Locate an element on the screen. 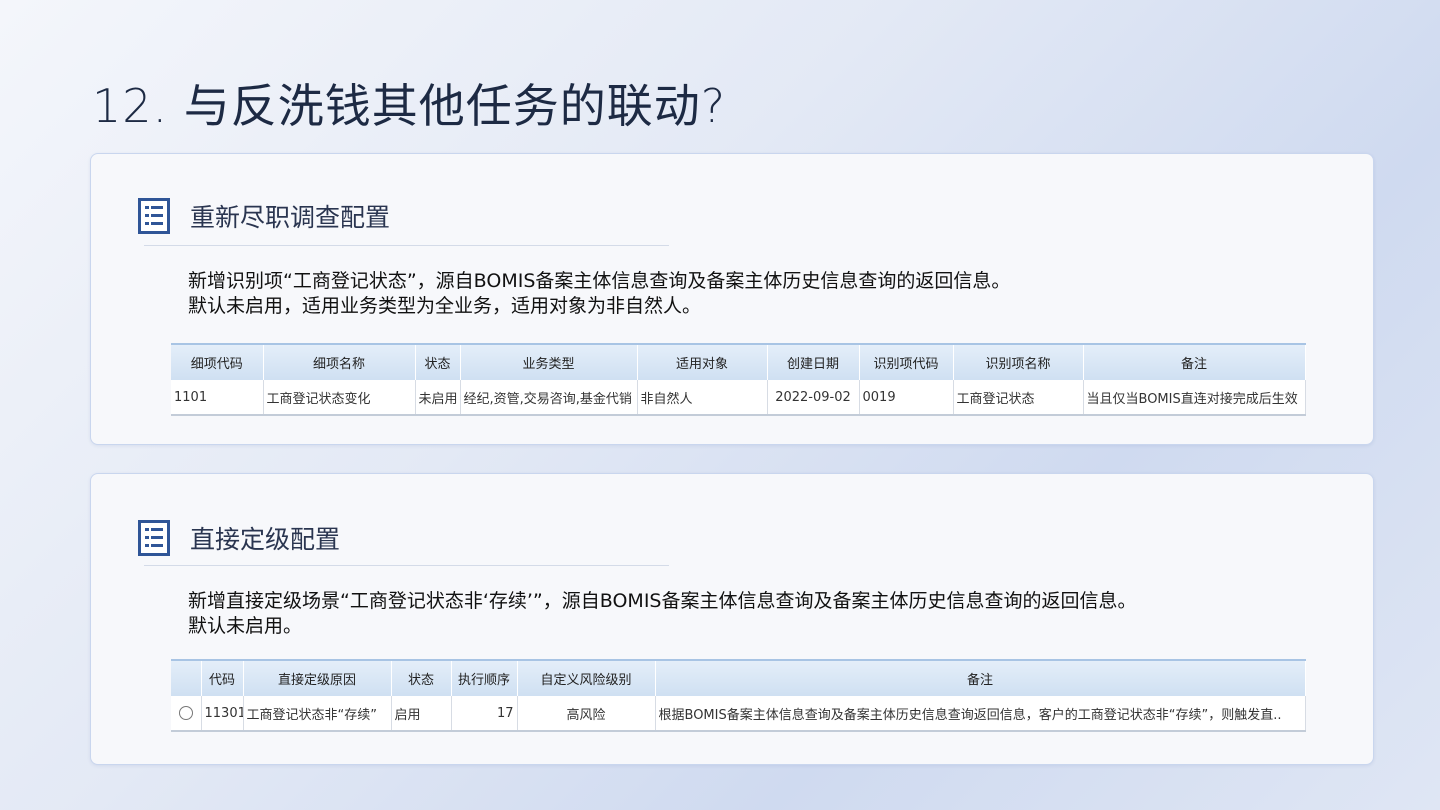 This screenshot has width=1440, height=810. row-select-radio is located at coordinates (185, 713).